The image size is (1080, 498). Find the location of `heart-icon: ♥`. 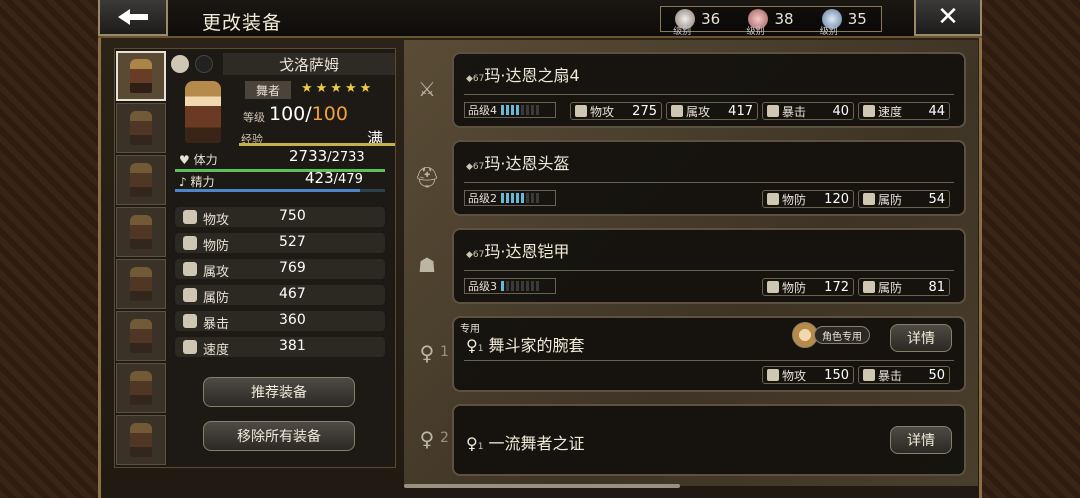

heart-icon: ♥ is located at coordinates (184, 160).